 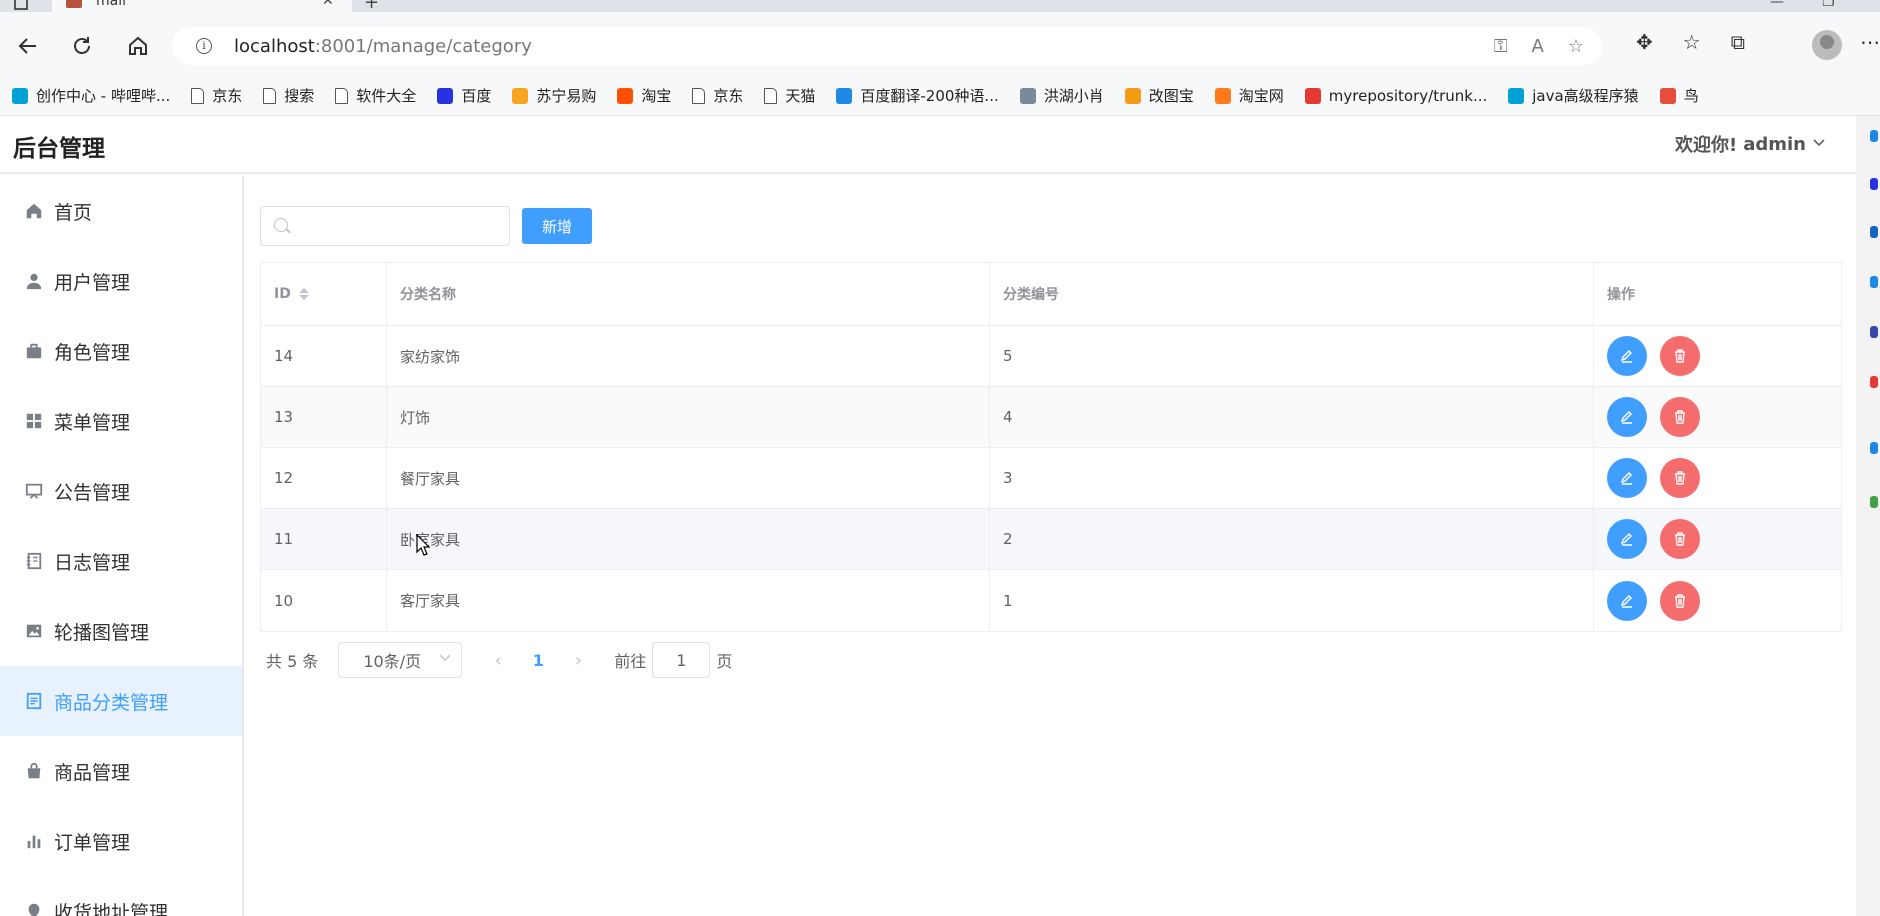 I want to click on bookmark-item: 百度, so click(x=464, y=95).